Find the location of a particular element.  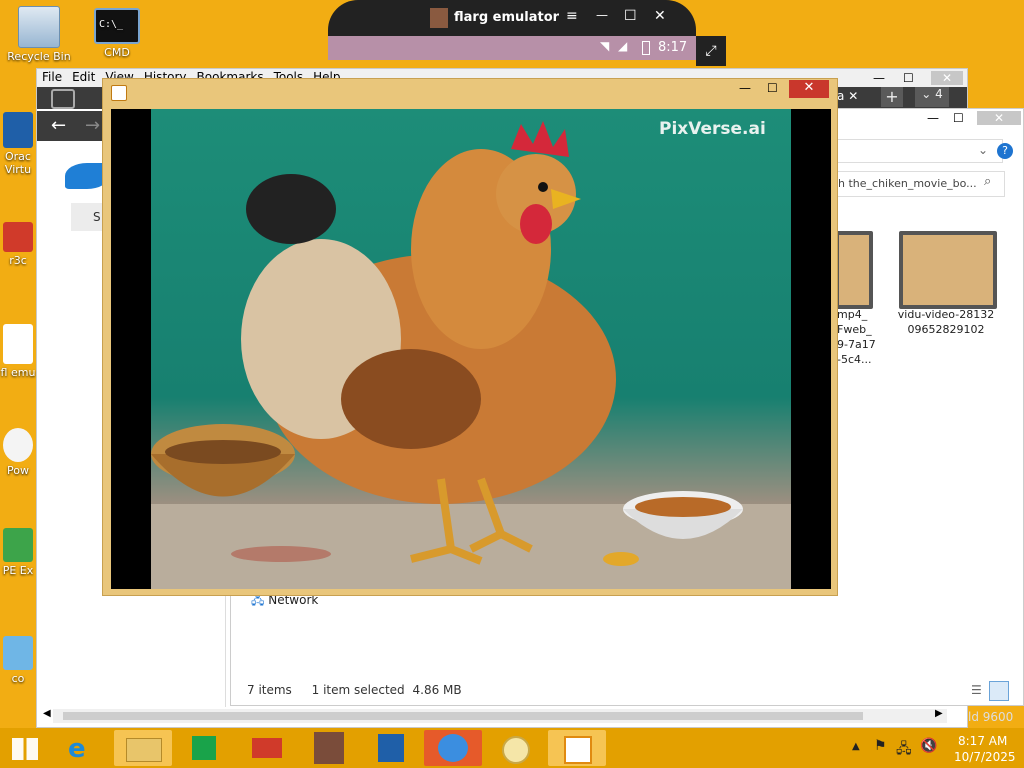

taskbar-media is located at coordinates (515, 748).